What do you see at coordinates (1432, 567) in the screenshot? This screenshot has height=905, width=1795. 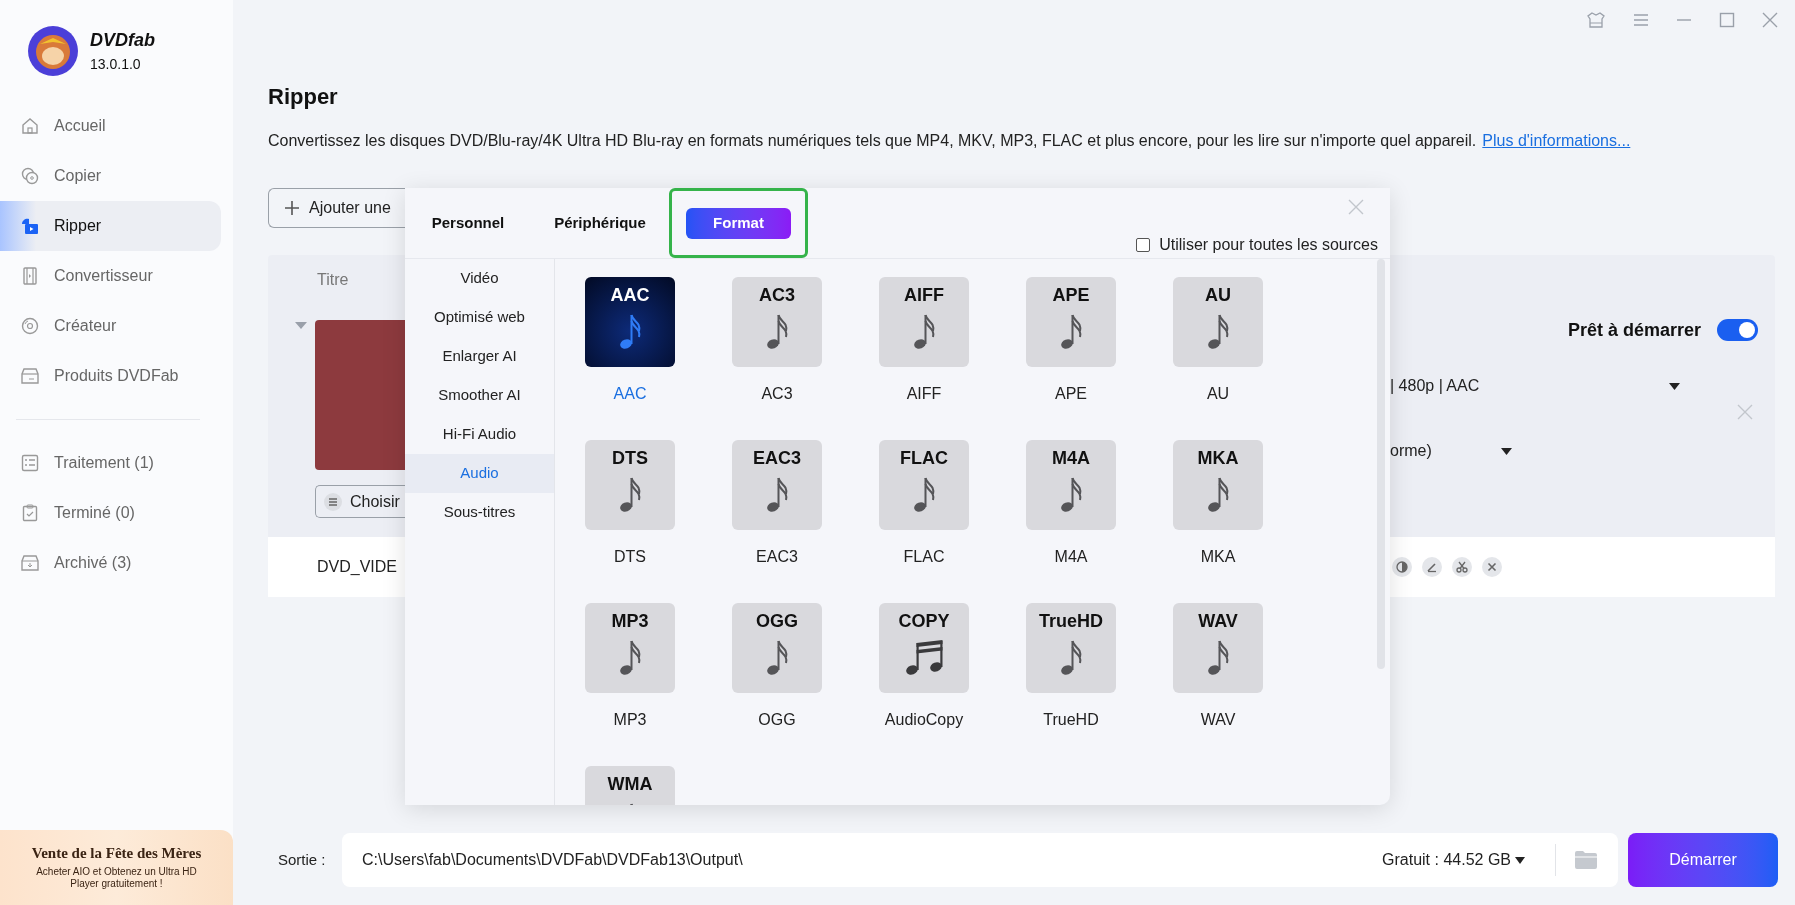 I see `pen-icon` at bounding box center [1432, 567].